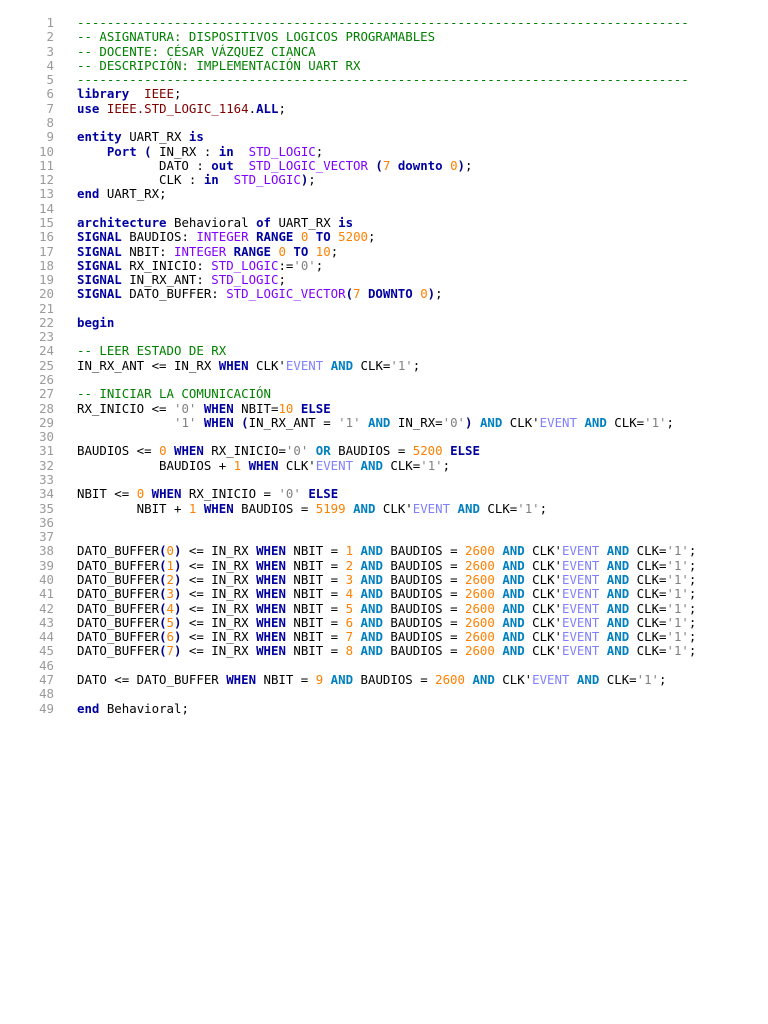  I want to click on token-identifier: UART_RX, so click(304, 222).